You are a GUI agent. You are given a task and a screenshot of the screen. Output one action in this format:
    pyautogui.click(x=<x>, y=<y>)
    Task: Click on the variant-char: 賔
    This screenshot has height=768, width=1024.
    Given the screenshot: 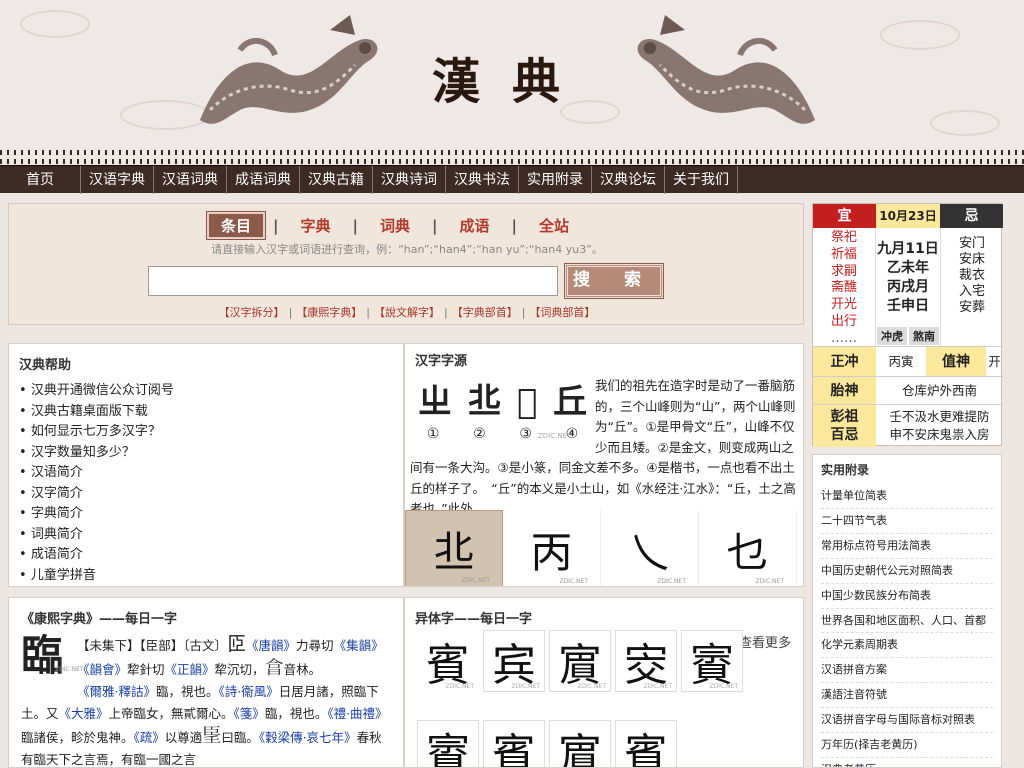 What is the action you would take?
    pyautogui.click(x=580, y=743)
    